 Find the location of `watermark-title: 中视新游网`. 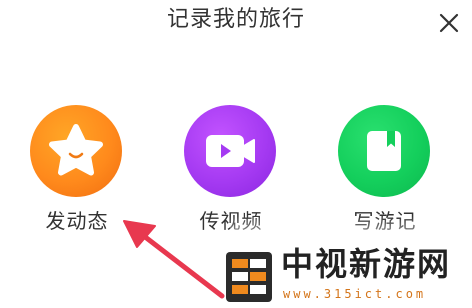

watermark-title: 中视新游网 is located at coordinates (366, 264).